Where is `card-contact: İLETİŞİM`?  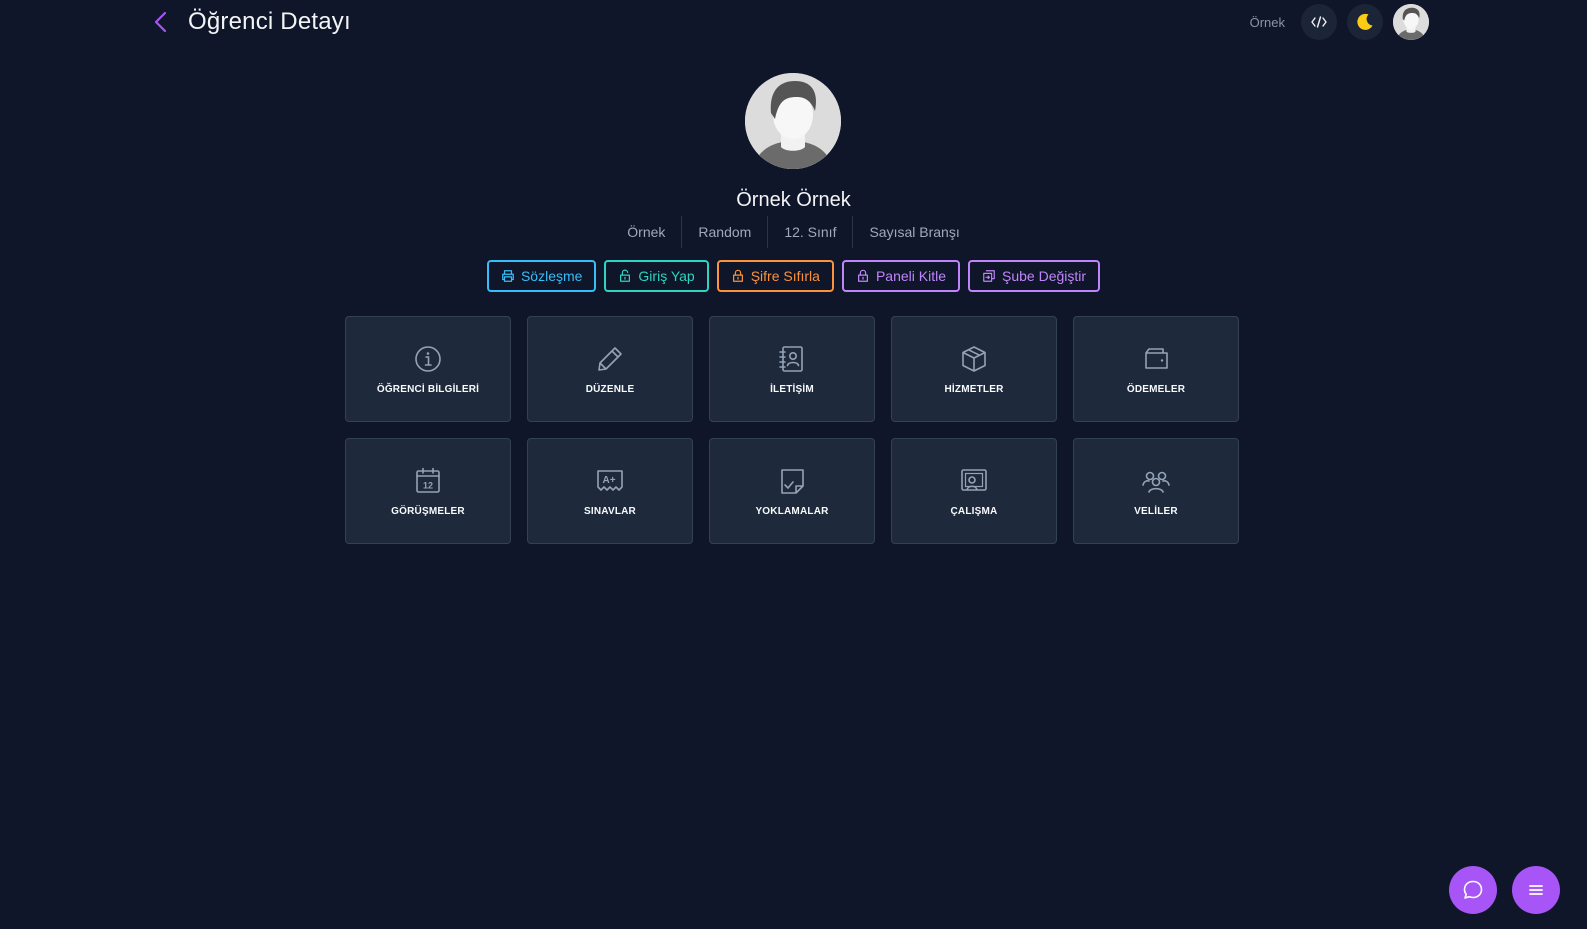 card-contact: İLETİŞİM is located at coordinates (792, 369).